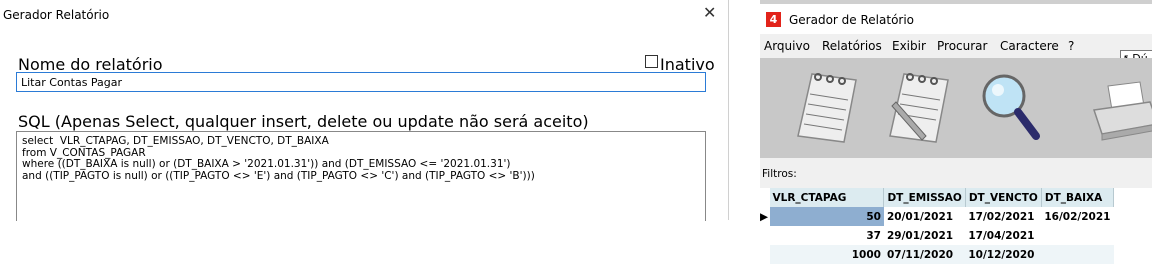 This screenshot has height=280, width=1152. What do you see at coordinates (1077, 216) in the screenshot?
I see `table-cell: 16/02/2021` at bounding box center [1077, 216].